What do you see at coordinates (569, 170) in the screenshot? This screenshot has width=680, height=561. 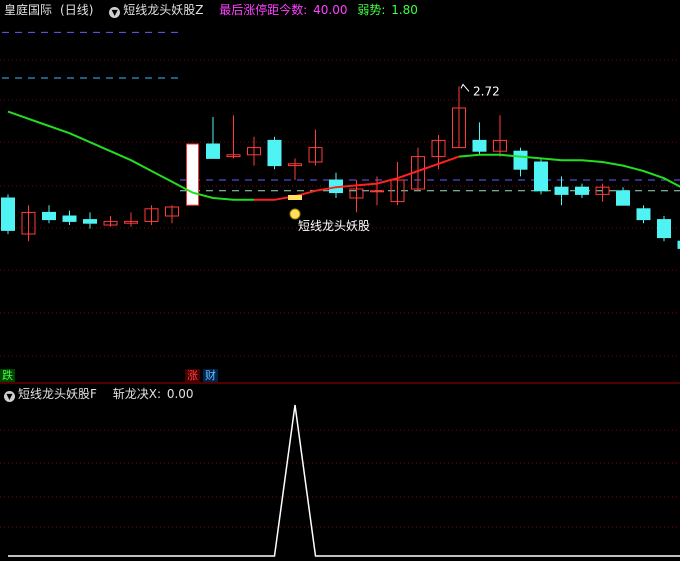 I see `ma-segment` at bounding box center [569, 170].